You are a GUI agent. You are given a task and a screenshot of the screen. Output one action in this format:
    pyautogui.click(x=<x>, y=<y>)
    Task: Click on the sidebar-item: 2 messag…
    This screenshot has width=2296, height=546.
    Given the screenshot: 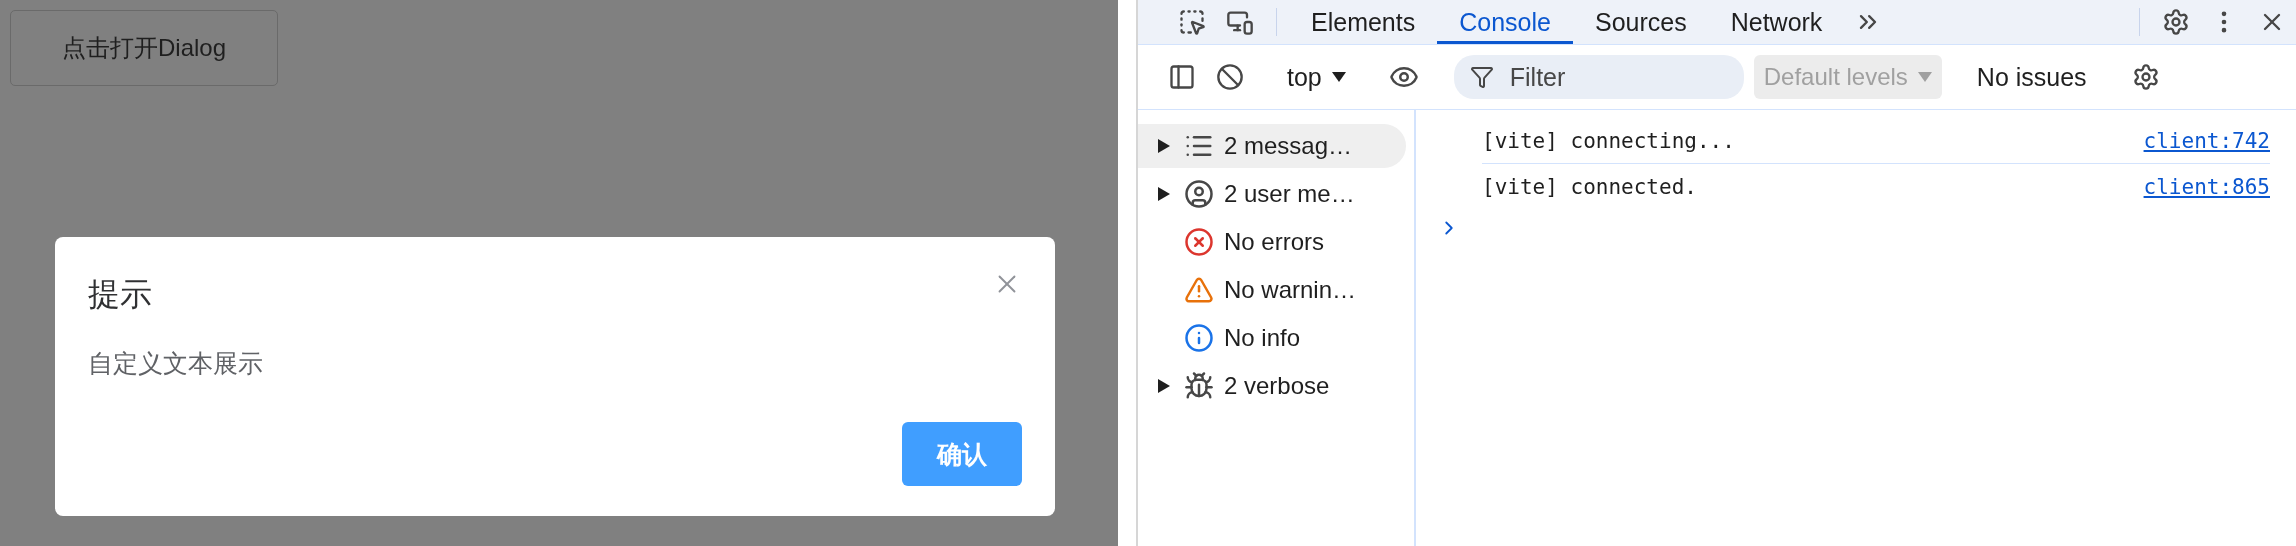 What is the action you would take?
    pyautogui.click(x=1272, y=146)
    